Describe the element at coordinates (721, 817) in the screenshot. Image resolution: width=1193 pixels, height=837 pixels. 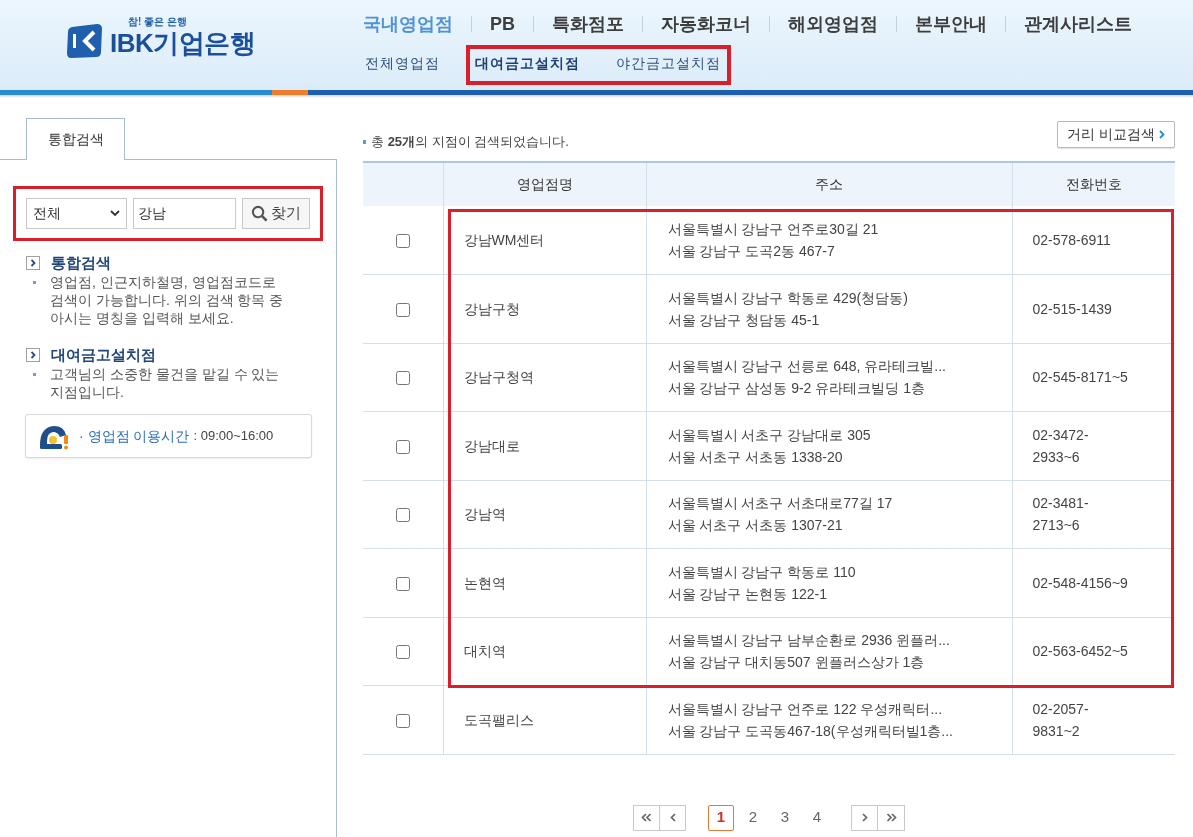
I see `page-link: 1` at that location.